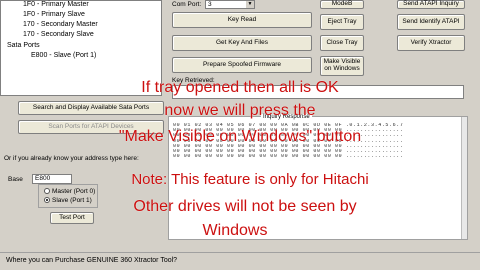  Describe the element at coordinates (15, 179) in the screenshot. I see `base-label: Base` at that location.